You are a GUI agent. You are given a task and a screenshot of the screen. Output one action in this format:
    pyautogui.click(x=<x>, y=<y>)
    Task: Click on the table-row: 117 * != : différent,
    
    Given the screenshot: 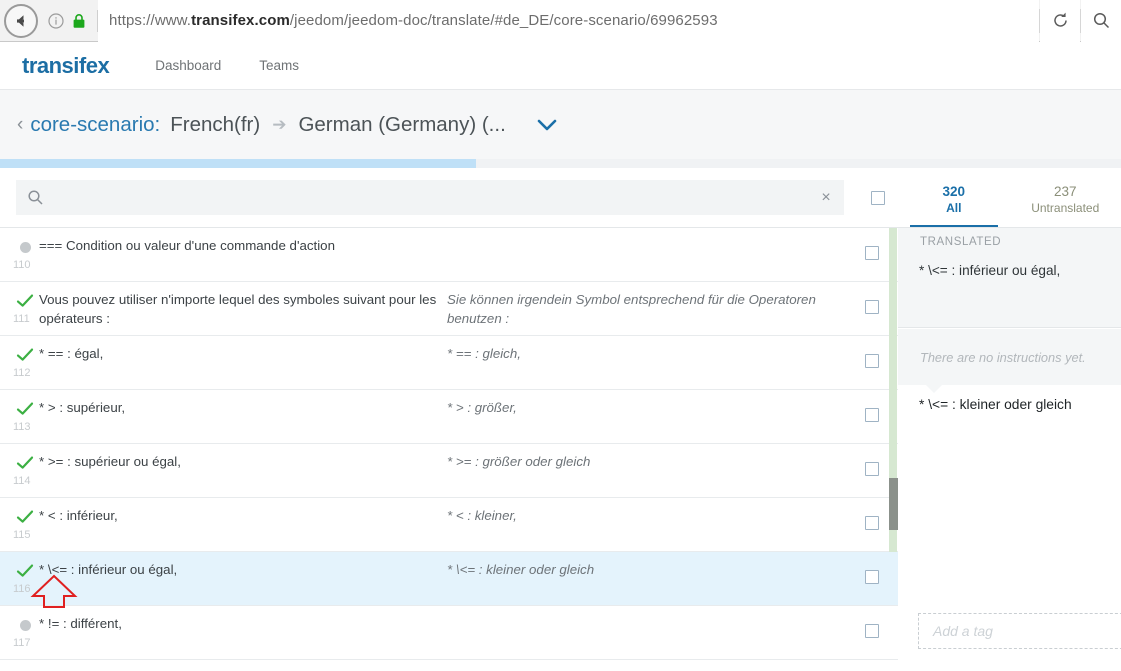 What is the action you would take?
    pyautogui.click(x=449, y=633)
    